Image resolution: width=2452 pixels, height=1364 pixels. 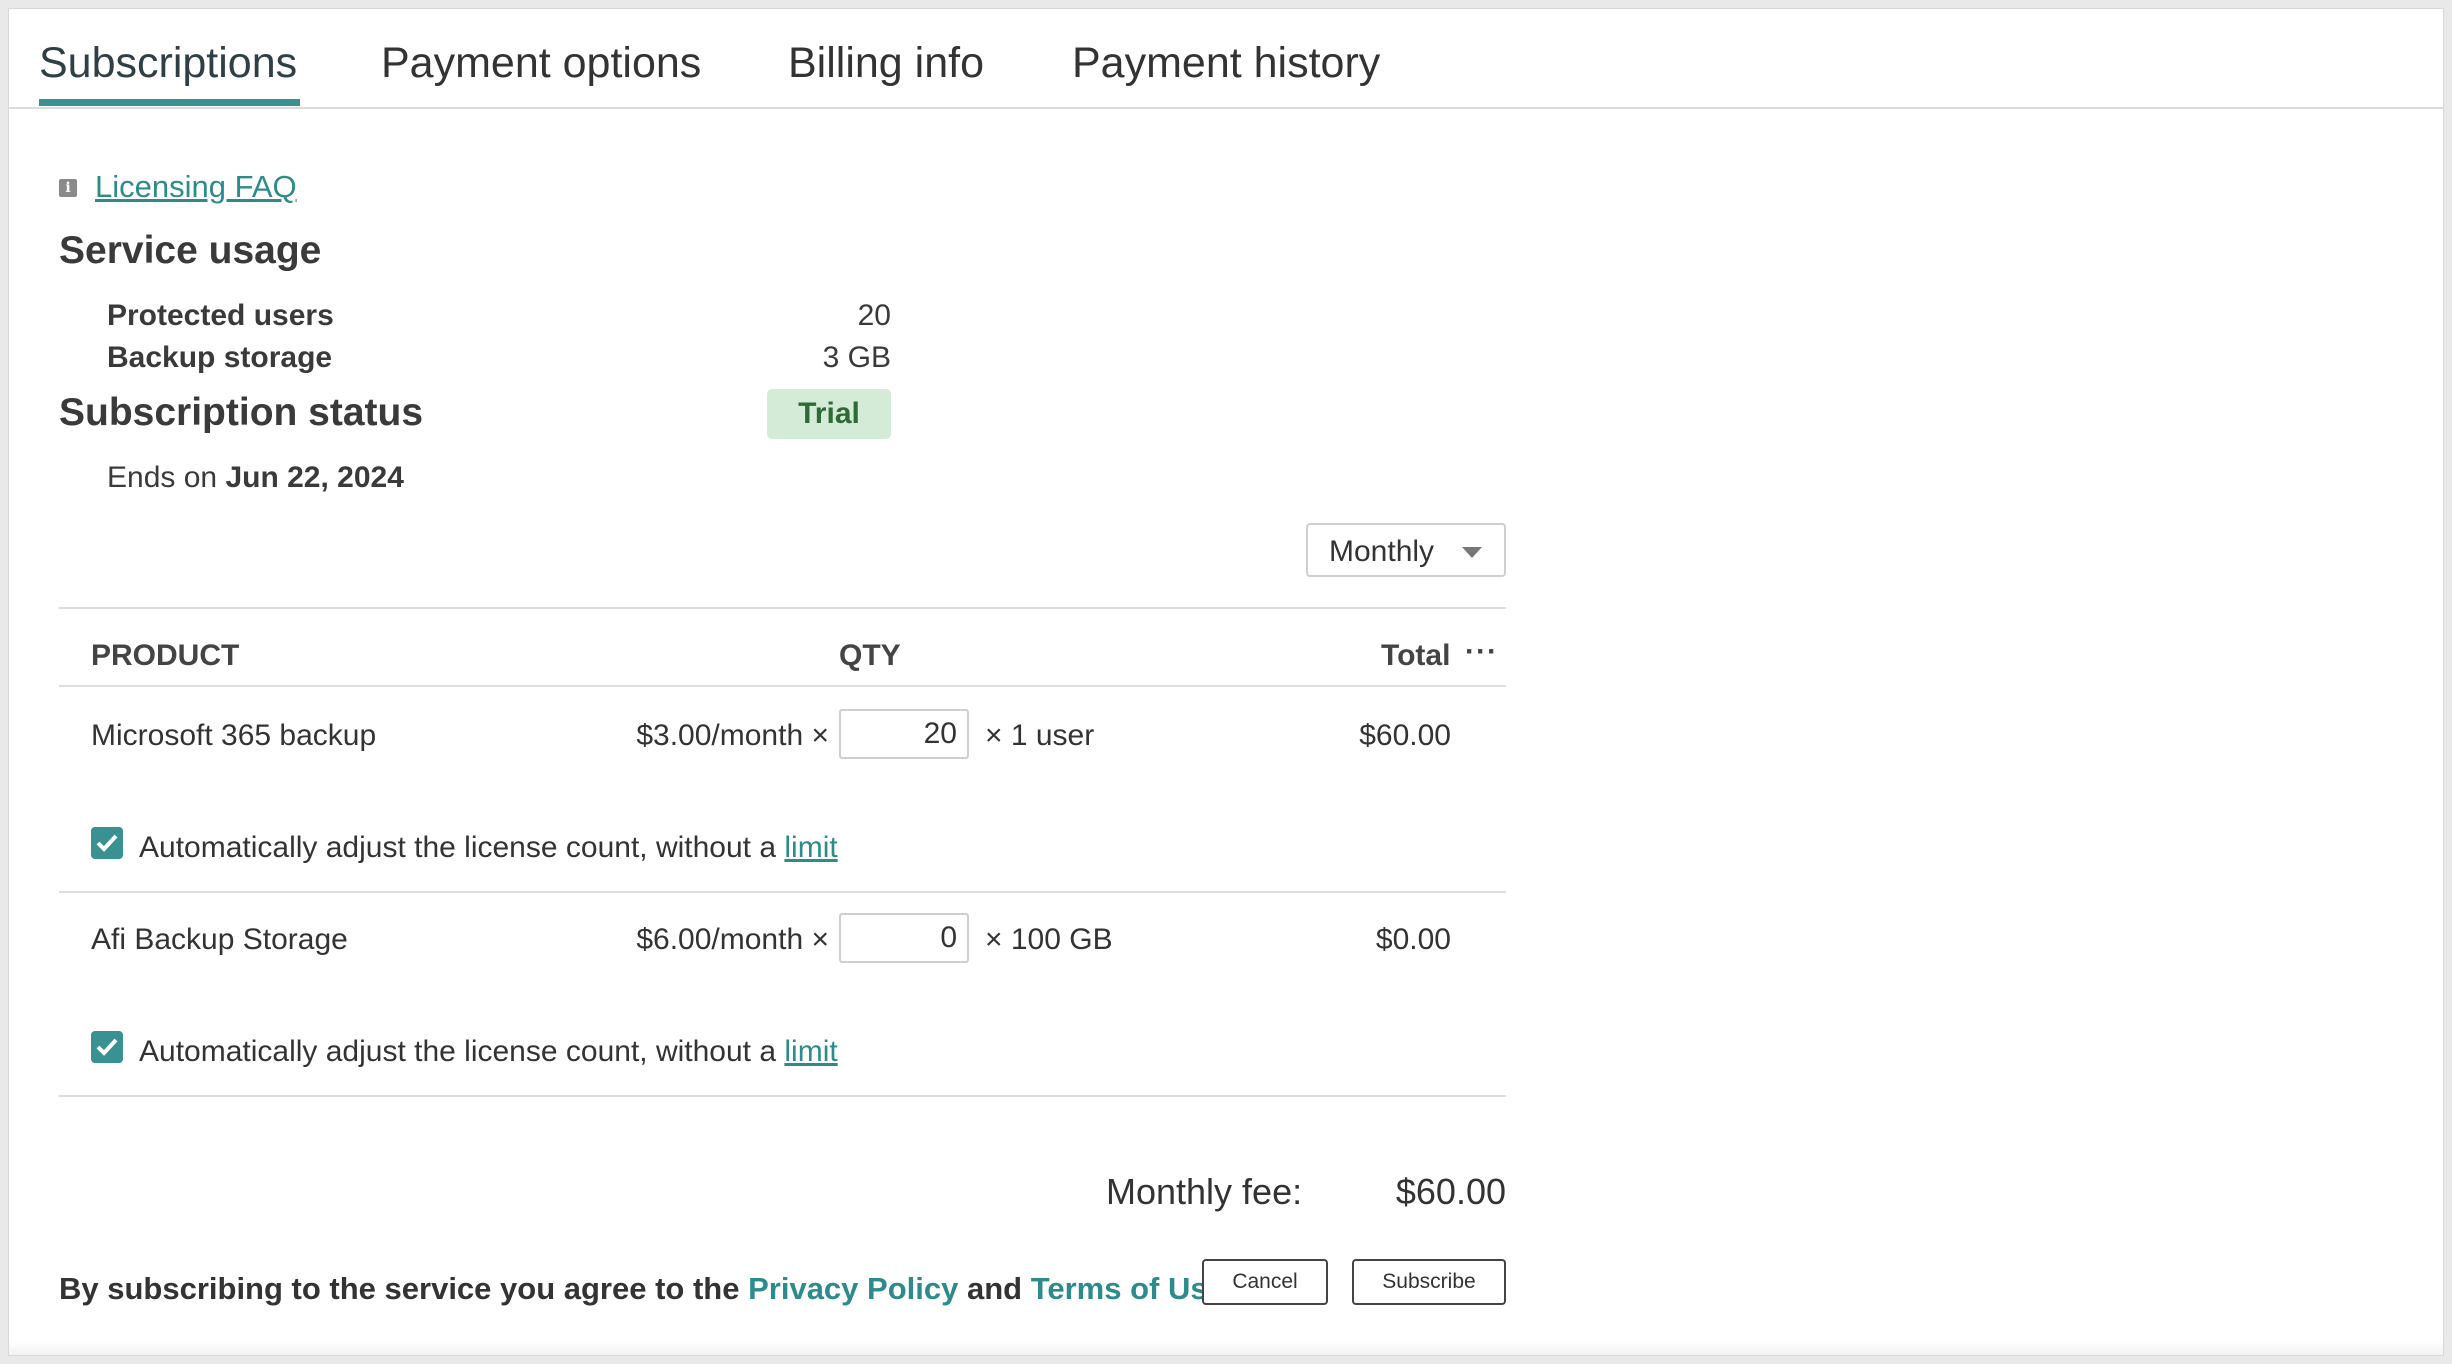 What do you see at coordinates (1413, 939) in the screenshot?
I see `row-total: $0.00` at bounding box center [1413, 939].